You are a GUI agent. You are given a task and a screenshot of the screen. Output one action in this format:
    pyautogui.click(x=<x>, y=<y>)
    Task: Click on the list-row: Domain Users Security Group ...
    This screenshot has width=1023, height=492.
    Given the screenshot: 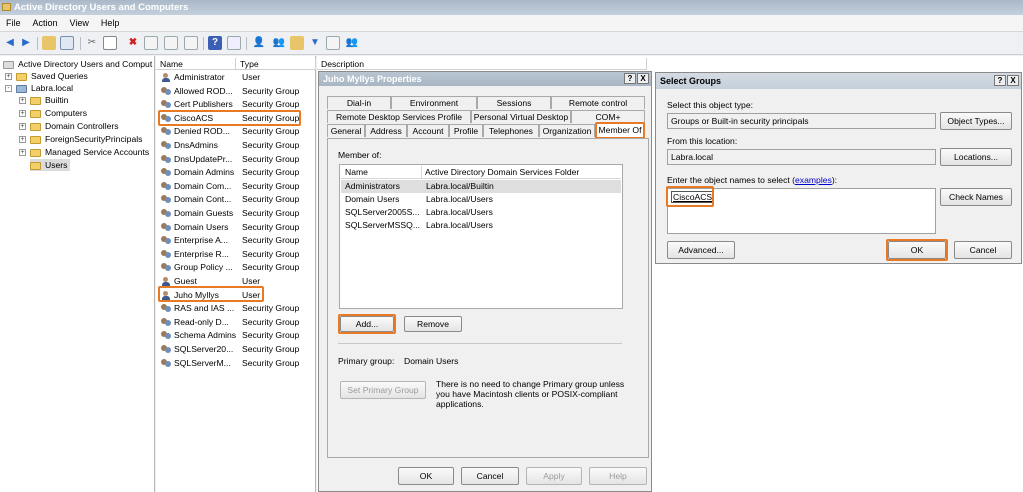 What is the action you would take?
    pyautogui.click(x=236, y=227)
    